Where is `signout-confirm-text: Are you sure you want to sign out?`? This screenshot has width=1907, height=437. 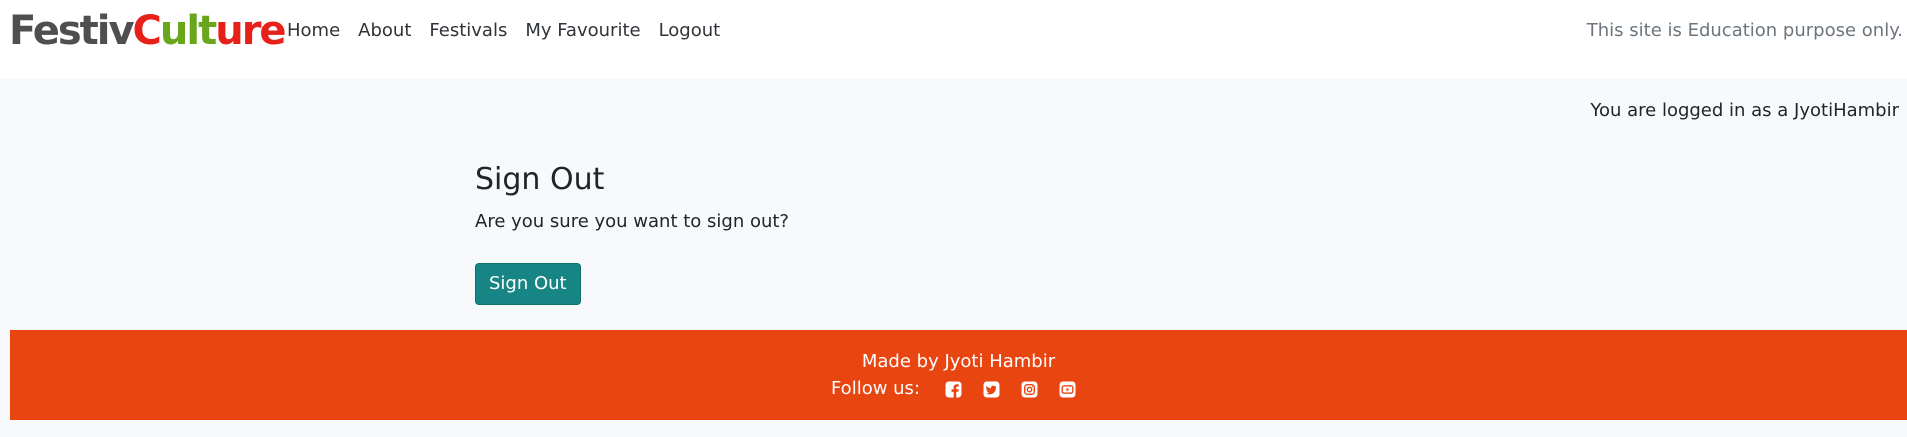
signout-confirm-text: Are you sure you want to sign out? is located at coordinates (632, 221).